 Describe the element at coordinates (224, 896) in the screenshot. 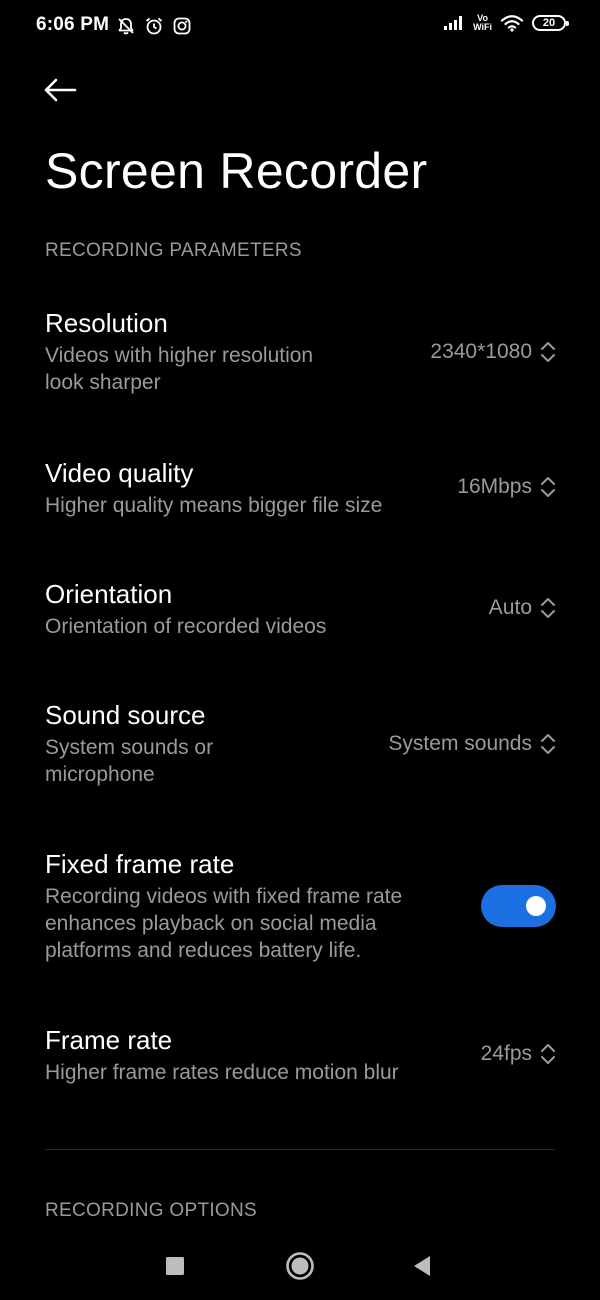

I see `setting-fixed-frame-rate-desc-line1: Recording videos with fixed frame rate` at that location.